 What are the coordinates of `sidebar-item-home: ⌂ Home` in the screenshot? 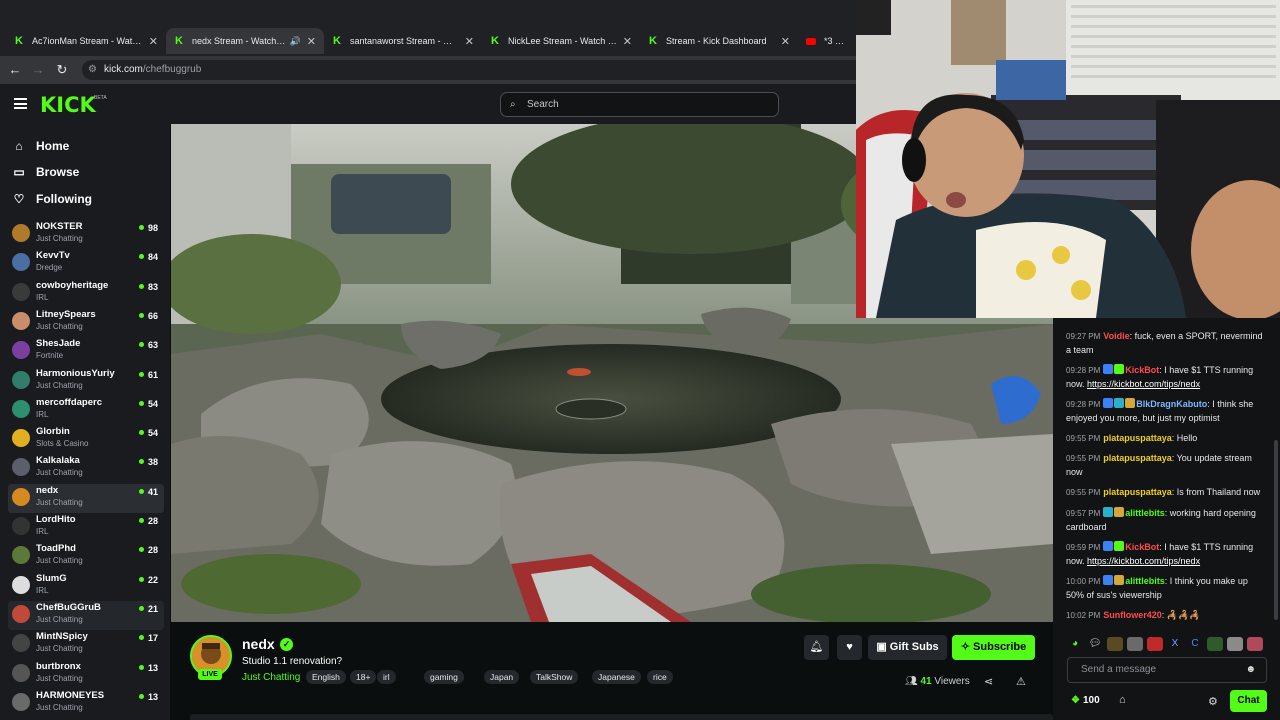 It's located at (40, 146).